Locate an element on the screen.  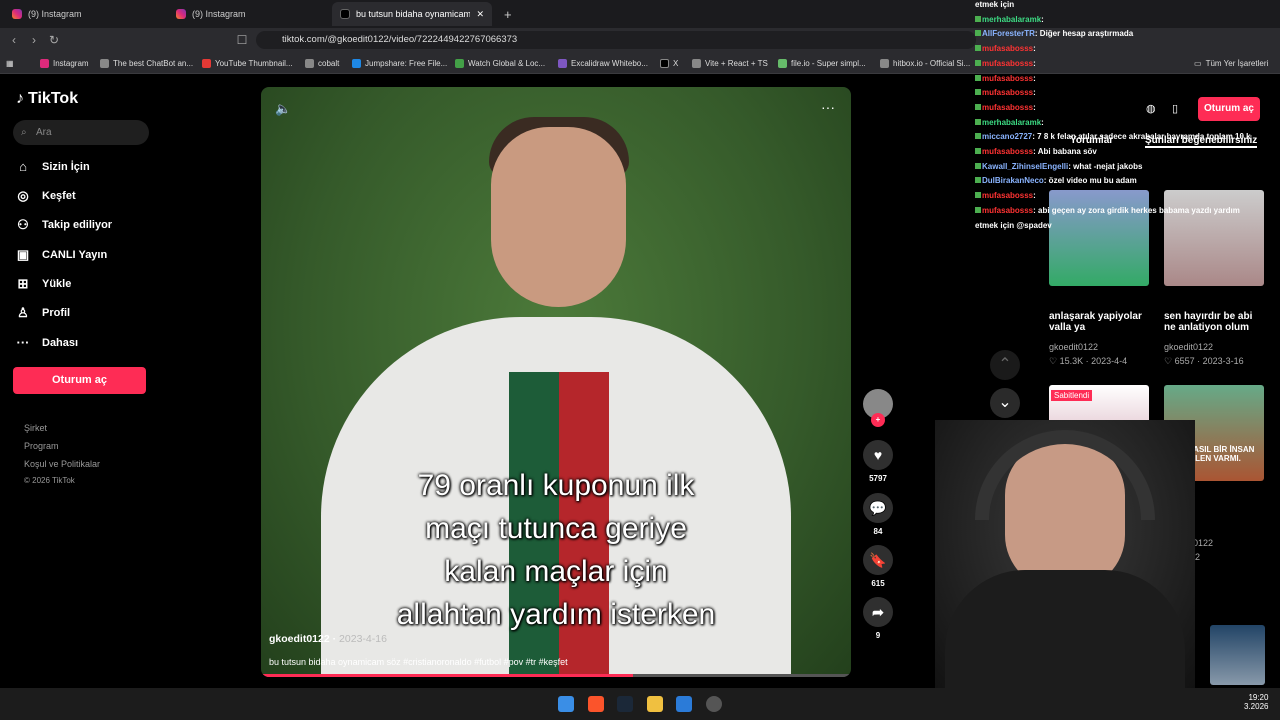
tiktok-logo: ♪ TikTok is located at coordinates (47, 99).